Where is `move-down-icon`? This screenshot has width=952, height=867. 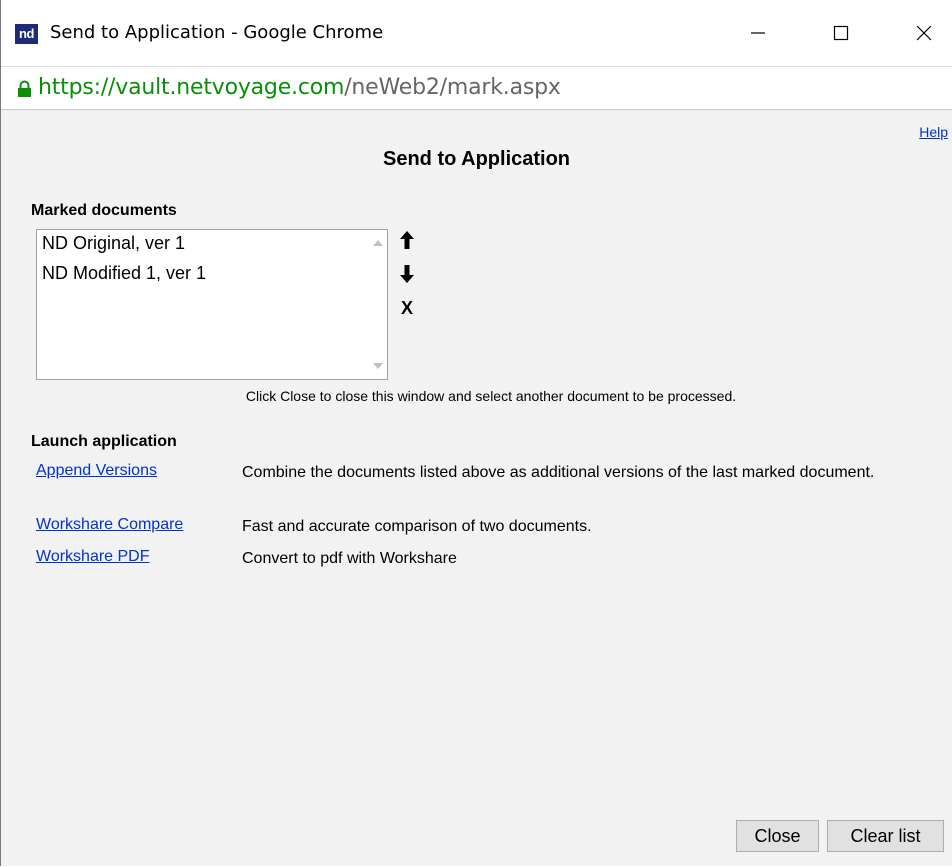 move-down-icon is located at coordinates (407, 274).